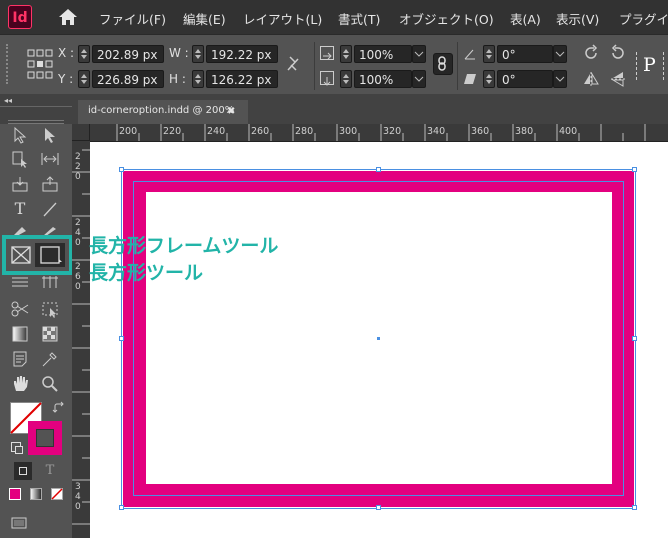 The width and height of the screenshot is (668, 538). Describe the element at coordinates (346, 54) in the screenshot. I see `scale-x-stepper` at that location.